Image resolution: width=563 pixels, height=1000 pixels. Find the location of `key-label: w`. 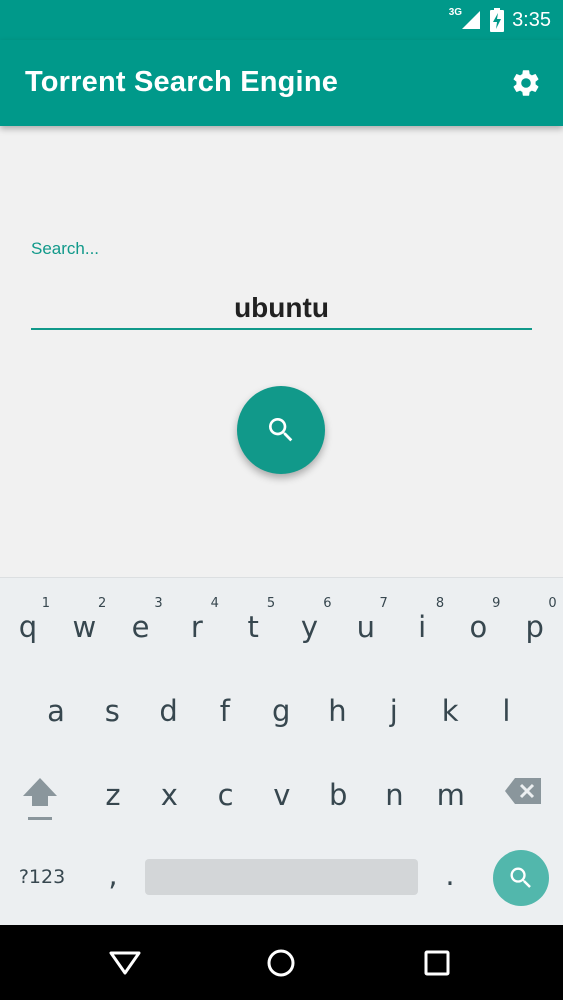

key-label: w is located at coordinates (84, 627).